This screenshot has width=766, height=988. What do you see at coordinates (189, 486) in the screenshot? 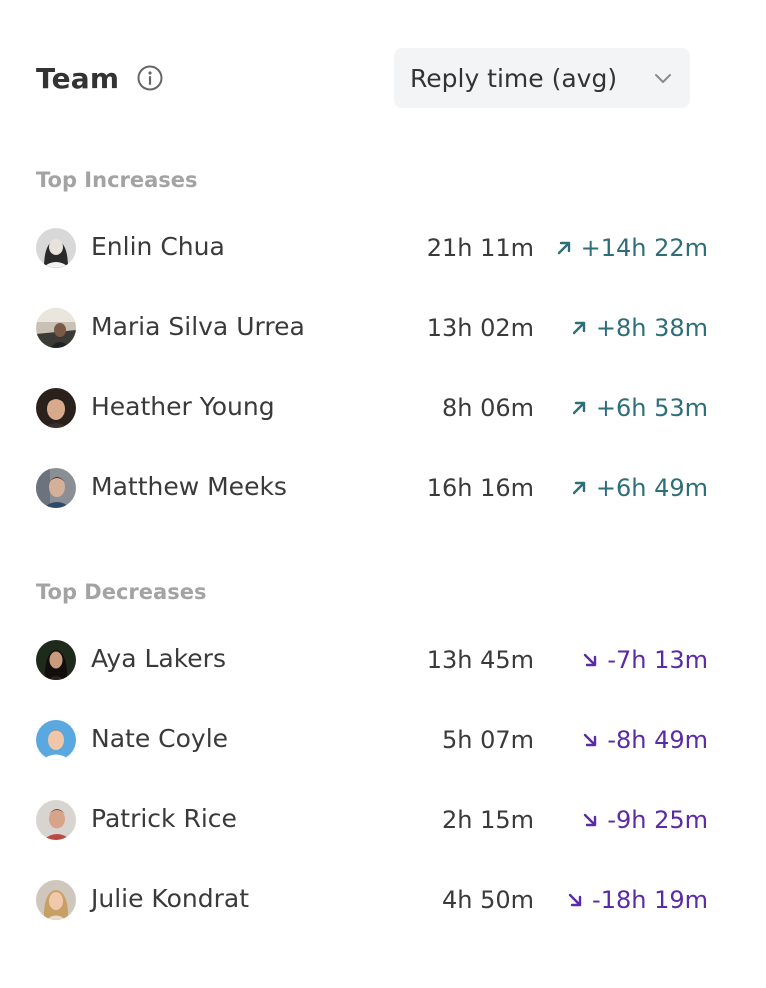
I see `member-name: Matthew Meeks` at bounding box center [189, 486].